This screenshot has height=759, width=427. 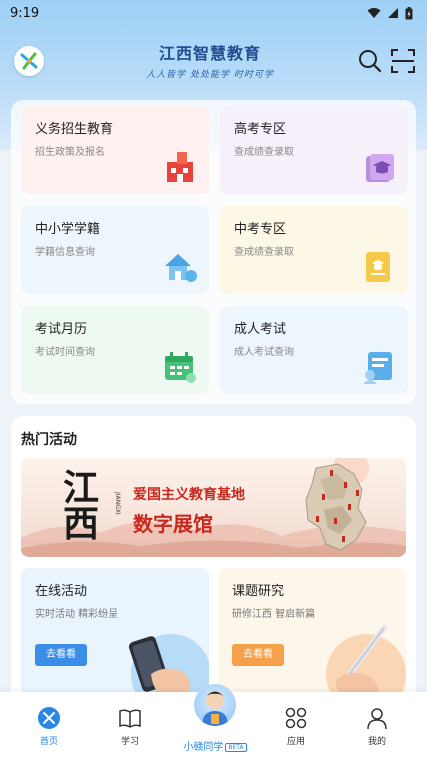 I want to click on battery-icon, so click(x=409, y=12).